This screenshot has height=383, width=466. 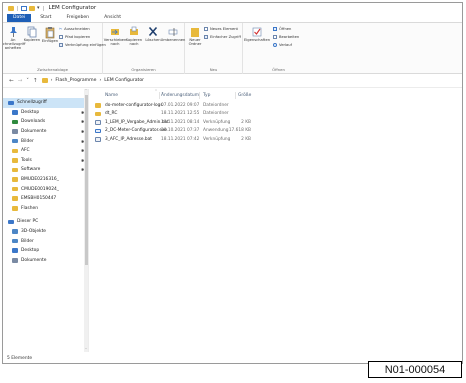 I want to click on column-header-label: Typ, so click(x=207, y=95).